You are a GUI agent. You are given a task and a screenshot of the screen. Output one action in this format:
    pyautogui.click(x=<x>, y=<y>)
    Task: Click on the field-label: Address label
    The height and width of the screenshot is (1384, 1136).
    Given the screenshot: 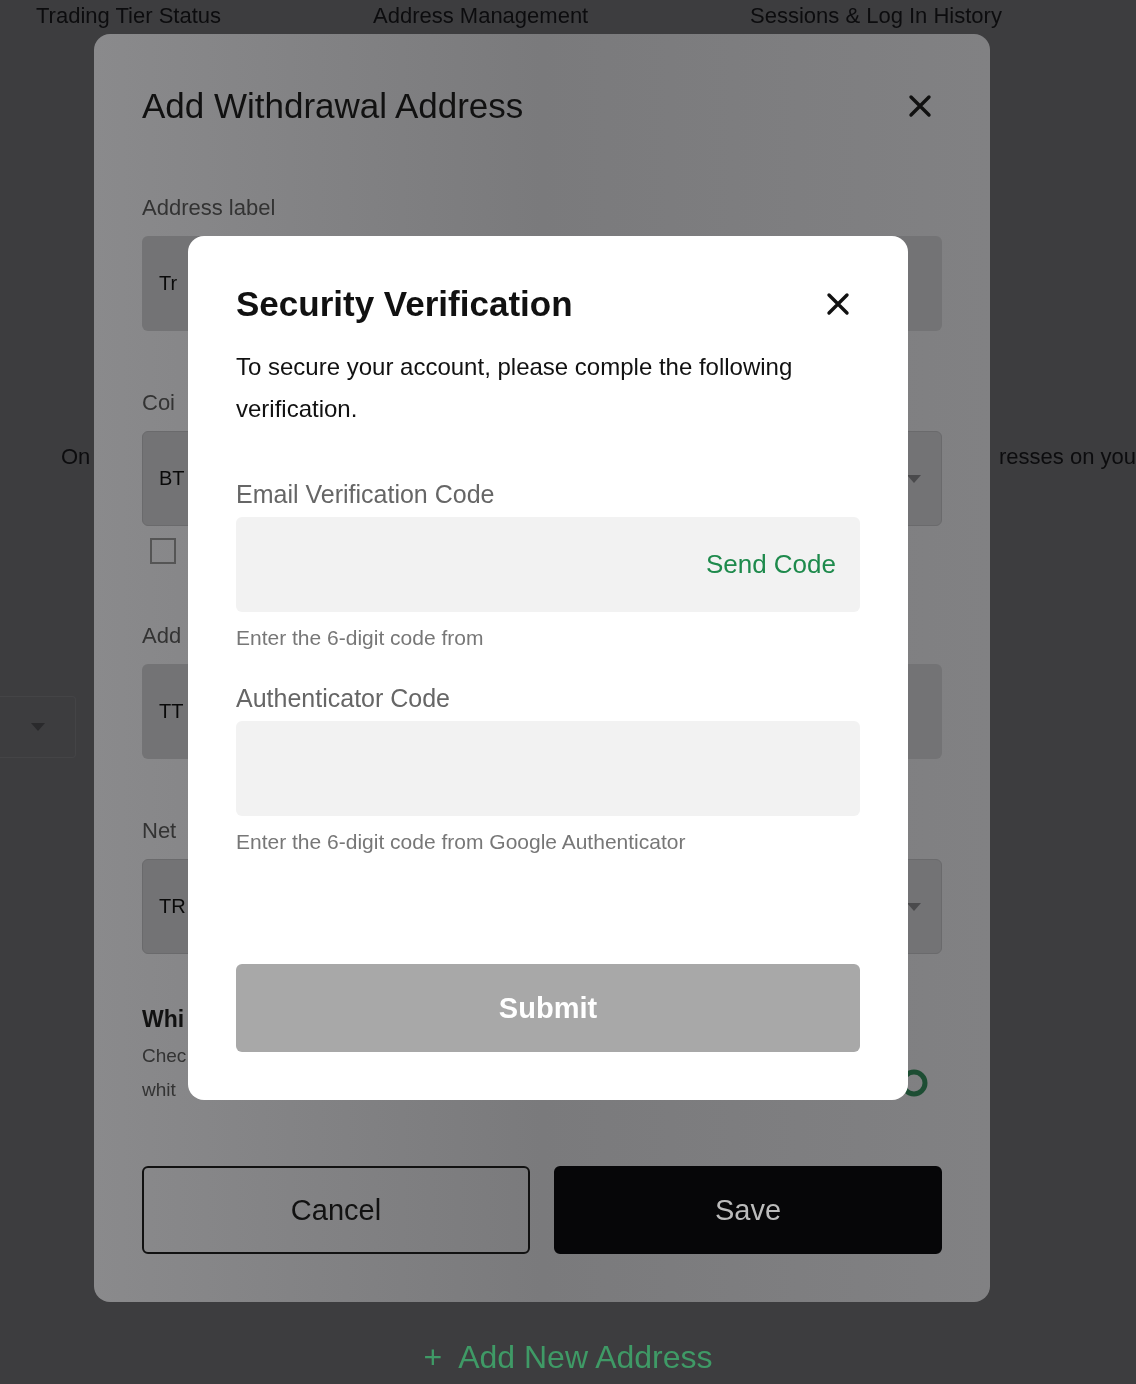 What is the action you would take?
    pyautogui.click(x=209, y=208)
    